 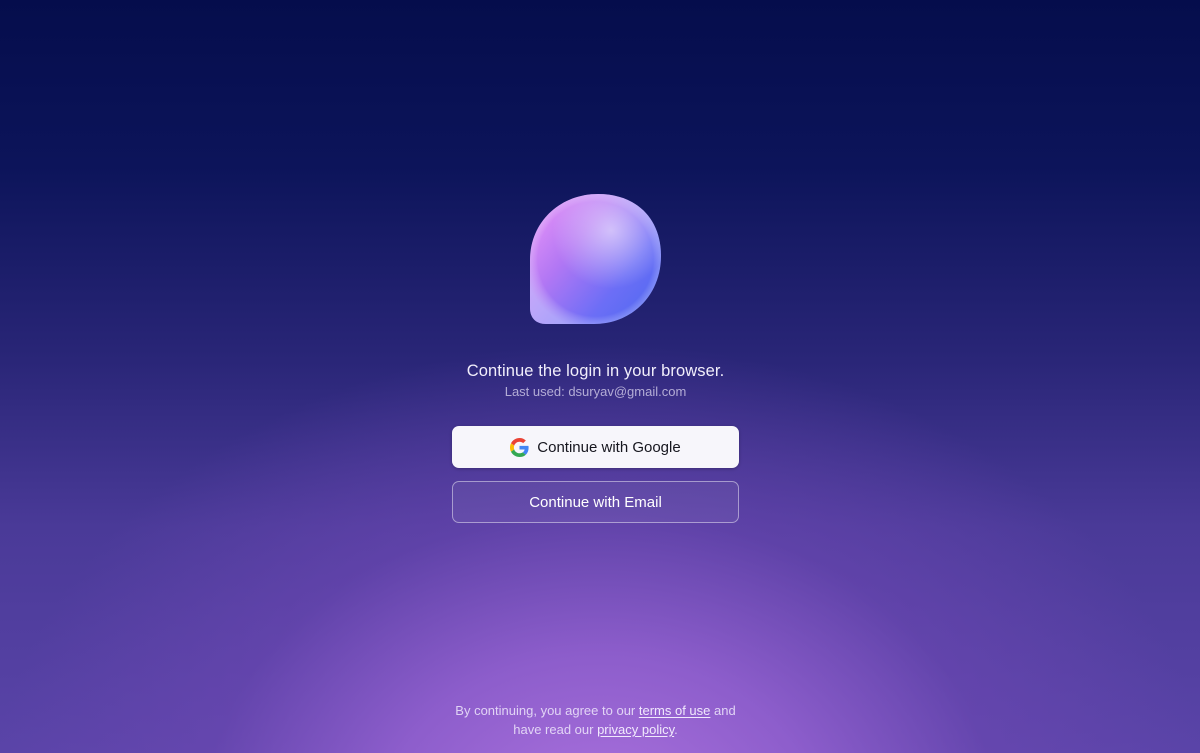 What do you see at coordinates (555, 729) in the screenshot?
I see `legal-line-2-prefix: have read our` at bounding box center [555, 729].